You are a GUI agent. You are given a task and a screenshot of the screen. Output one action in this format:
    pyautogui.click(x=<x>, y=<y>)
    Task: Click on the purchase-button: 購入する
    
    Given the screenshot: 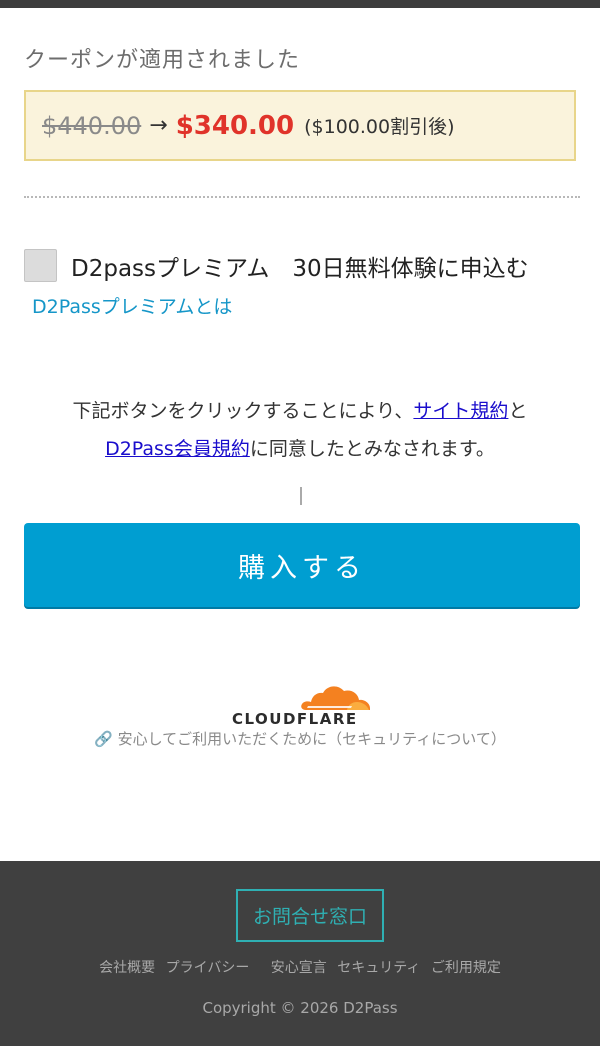 What is the action you would take?
    pyautogui.click(x=302, y=565)
    